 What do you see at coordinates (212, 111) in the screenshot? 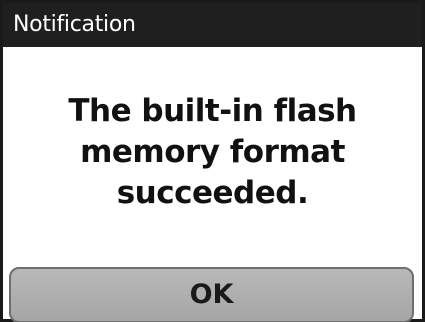
I see `message-line-1: The built-in flash` at bounding box center [212, 111].